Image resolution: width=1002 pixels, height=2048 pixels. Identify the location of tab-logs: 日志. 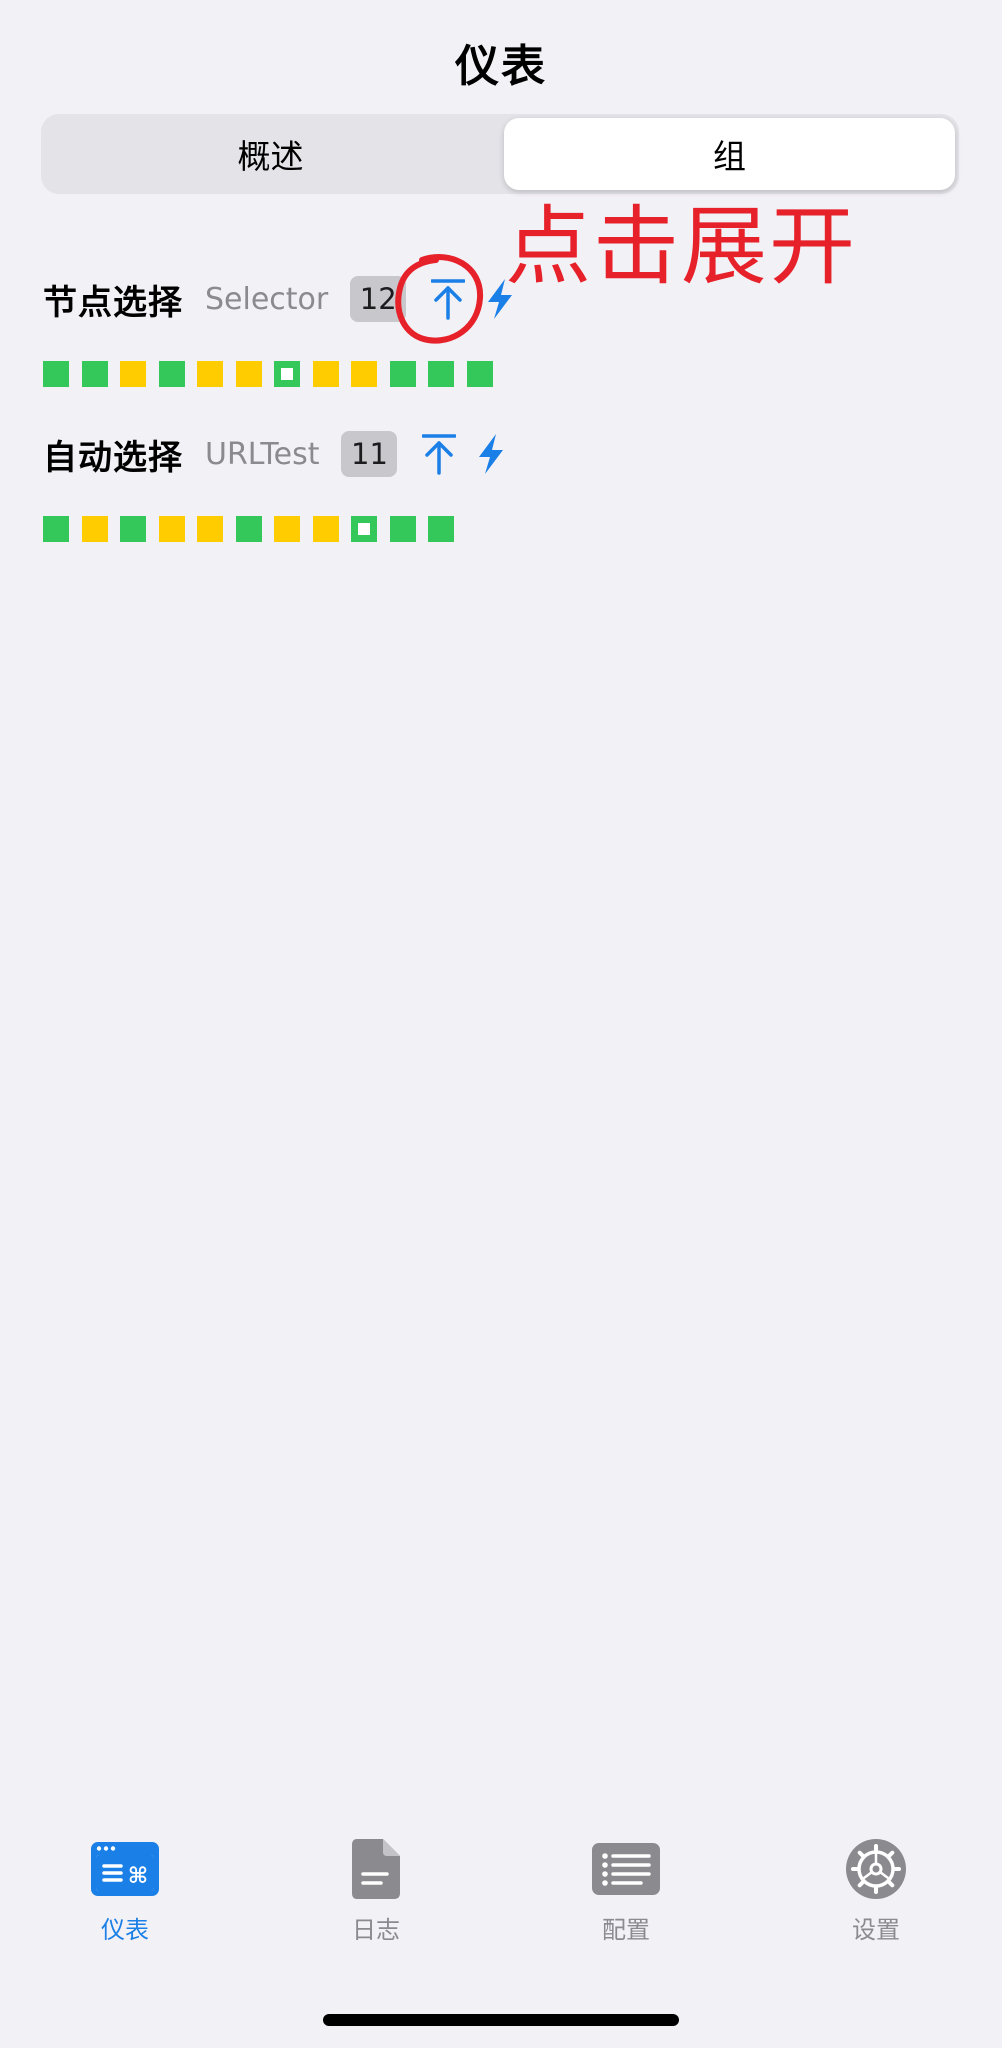
(376, 1891).